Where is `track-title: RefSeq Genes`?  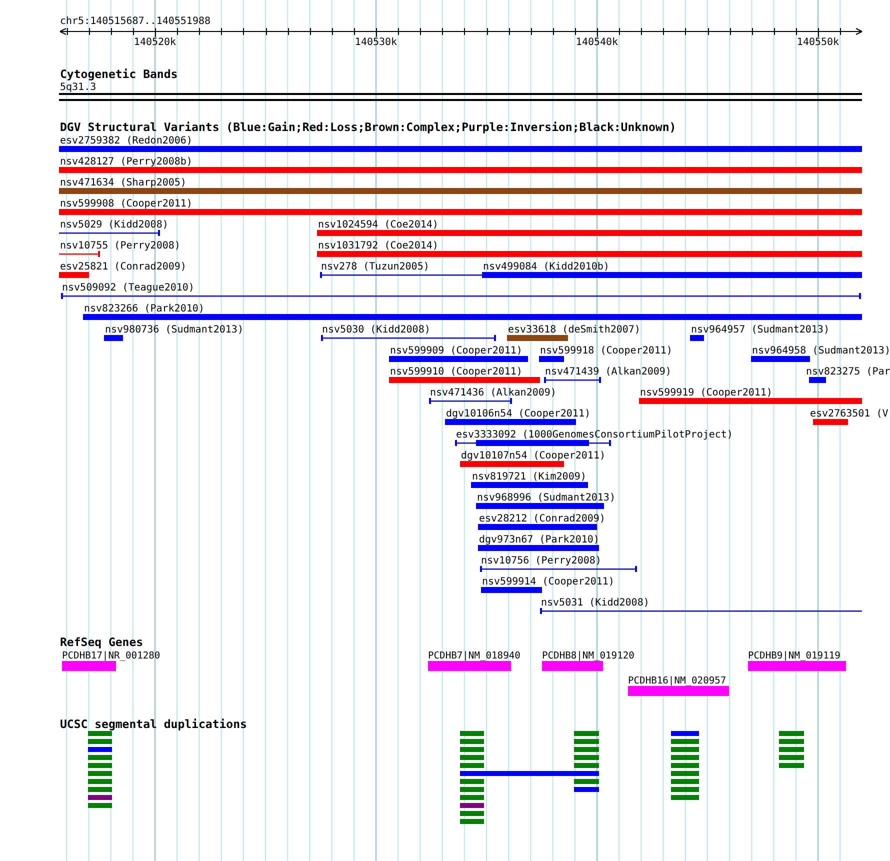 track-title: RefSeq Genes is located at coordinates (102, 642).